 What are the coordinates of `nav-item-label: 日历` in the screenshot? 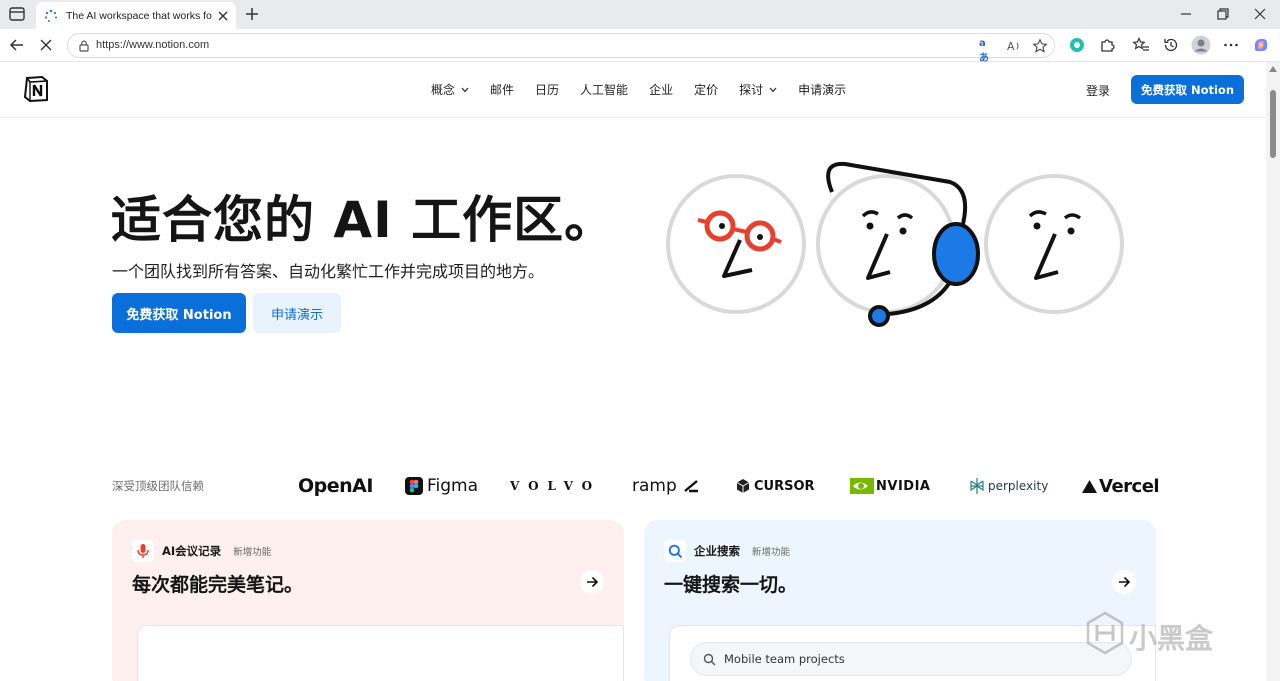 It's located at (547, 90).